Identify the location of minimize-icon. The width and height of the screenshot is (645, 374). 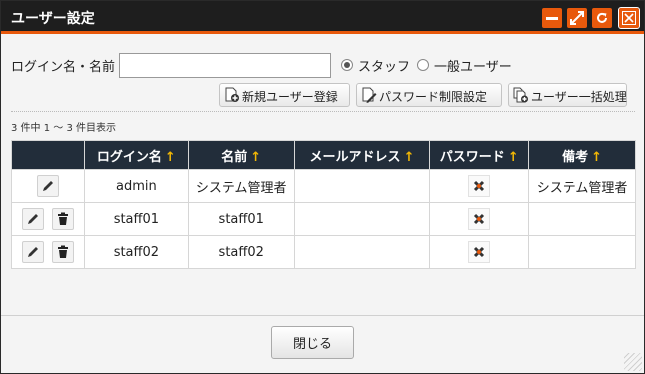
(552, 18).